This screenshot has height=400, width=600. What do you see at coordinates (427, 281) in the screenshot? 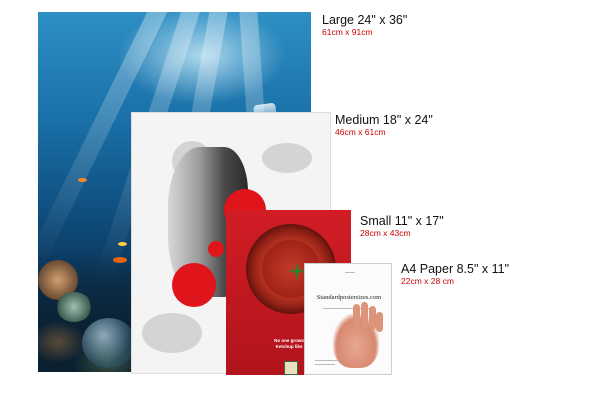
I see `a4-size-metric: 22cm x 28 cm` at bounding box center [427, 281].